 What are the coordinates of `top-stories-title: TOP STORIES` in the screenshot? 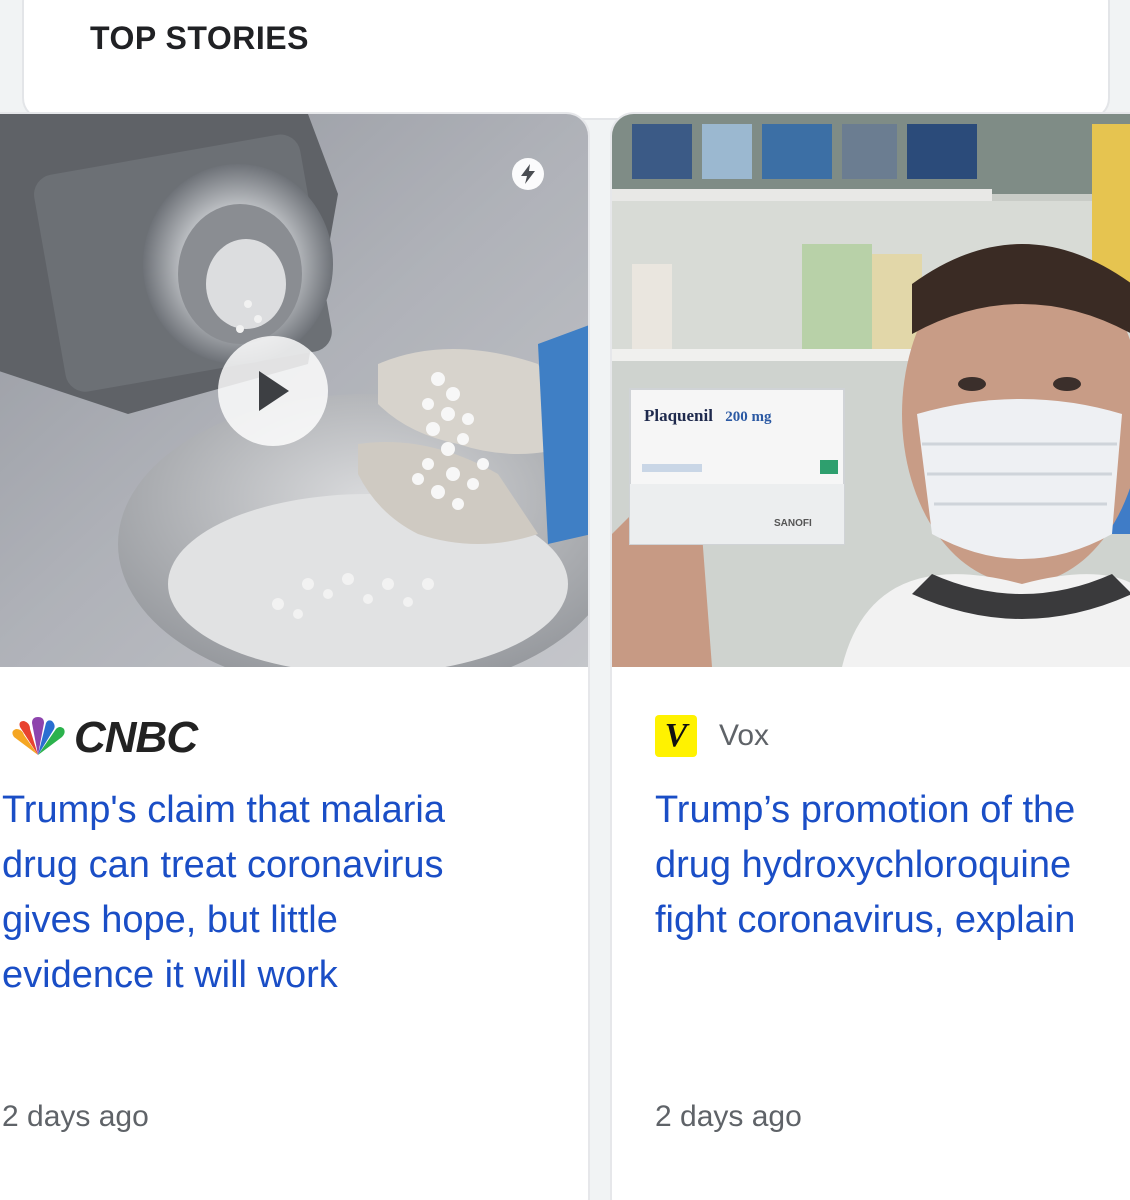 It's located at (199, 38).